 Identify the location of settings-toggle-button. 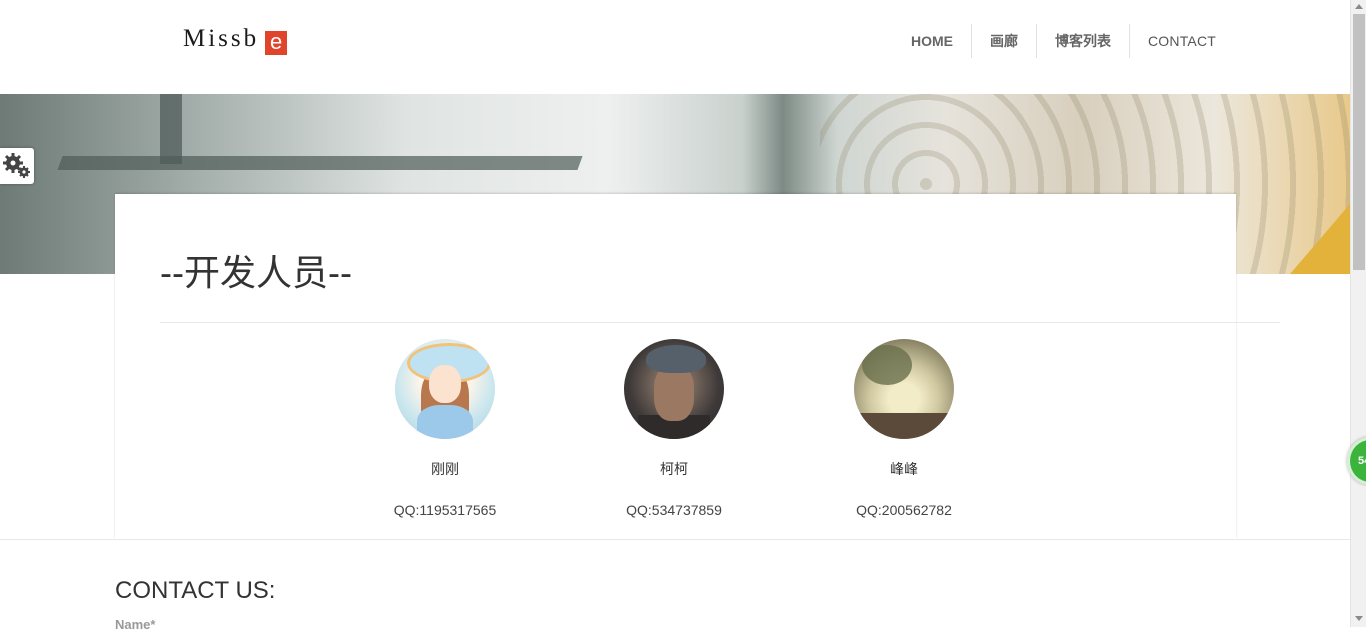
(17, 166).